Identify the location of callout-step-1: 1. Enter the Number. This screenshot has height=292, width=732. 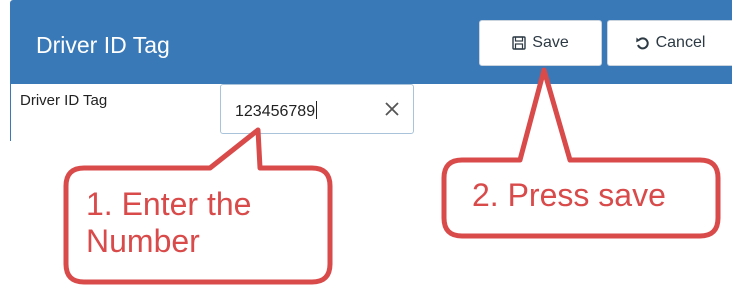
(168, 223).